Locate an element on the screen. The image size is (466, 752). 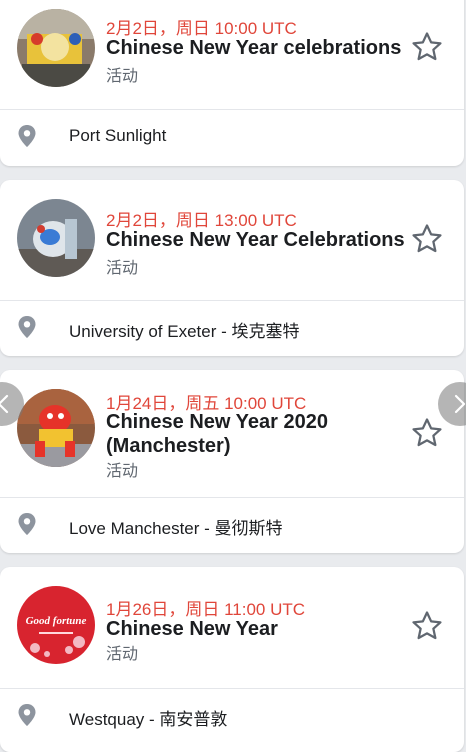
event-title: Chinese New Year Celebrations is located at coordinates (256, 240).